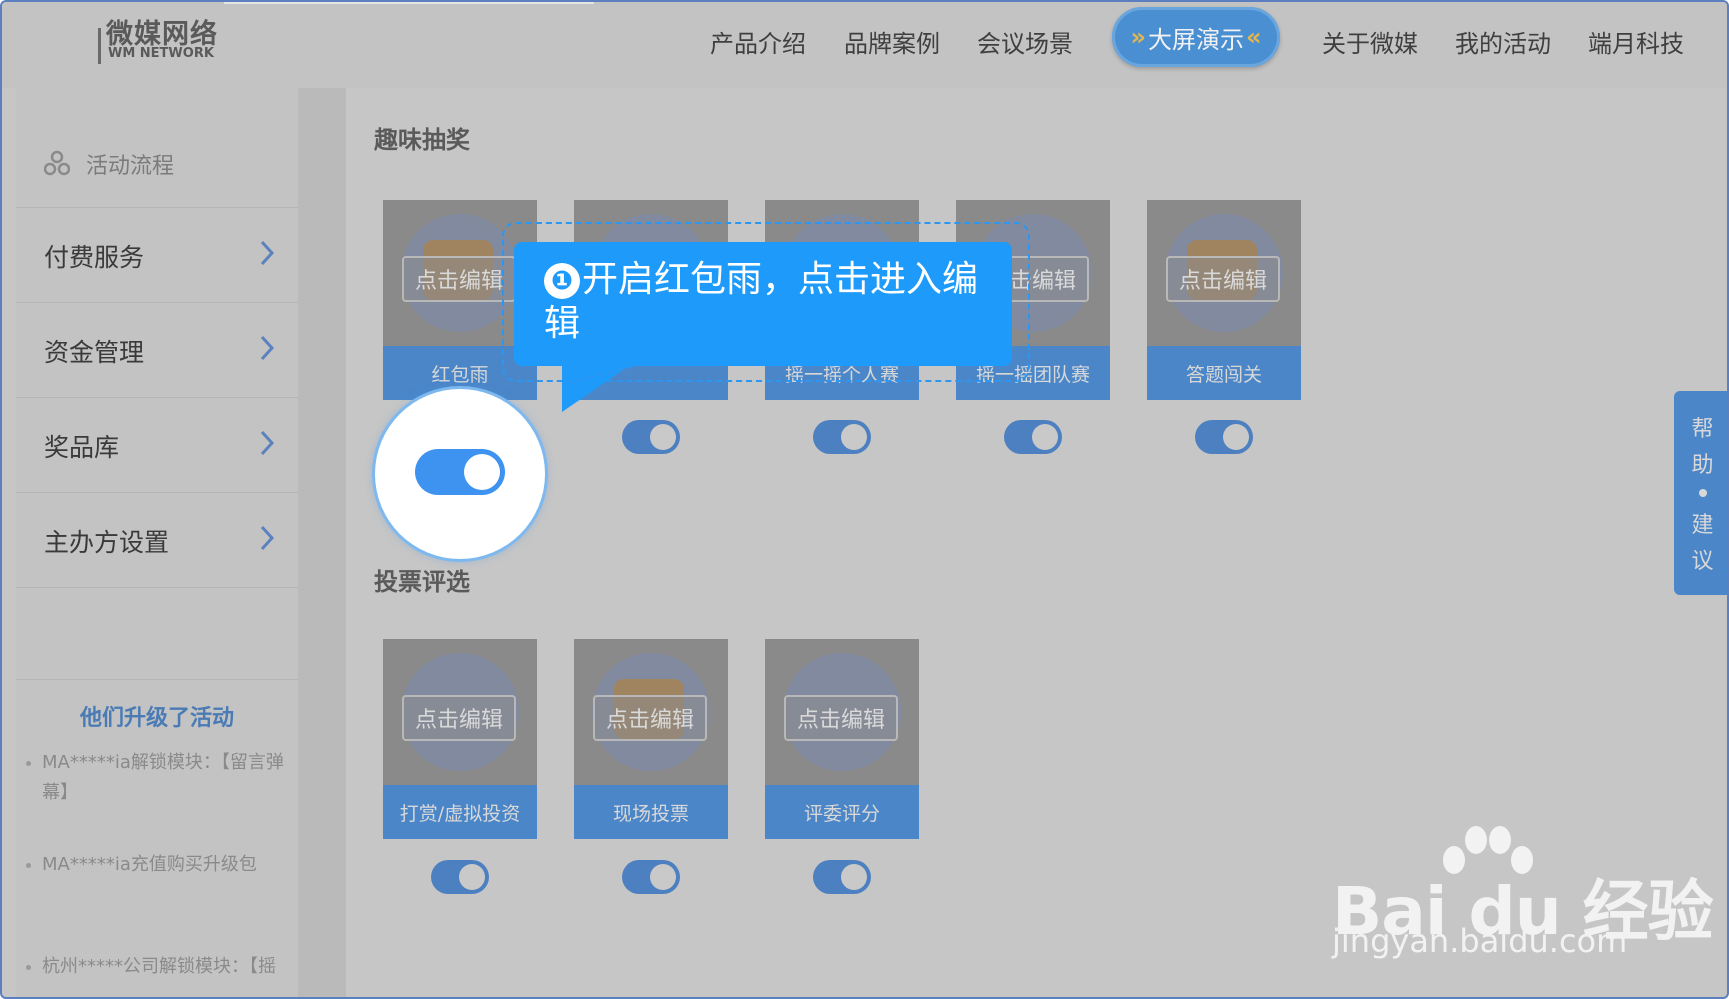 The height and width of the screenshot is (999, 1729). What do you see at coordinates (422, 140) in the screenshot?
I see `section-title-lottery: 趣味抽奖` at bounding box center [422, 140].